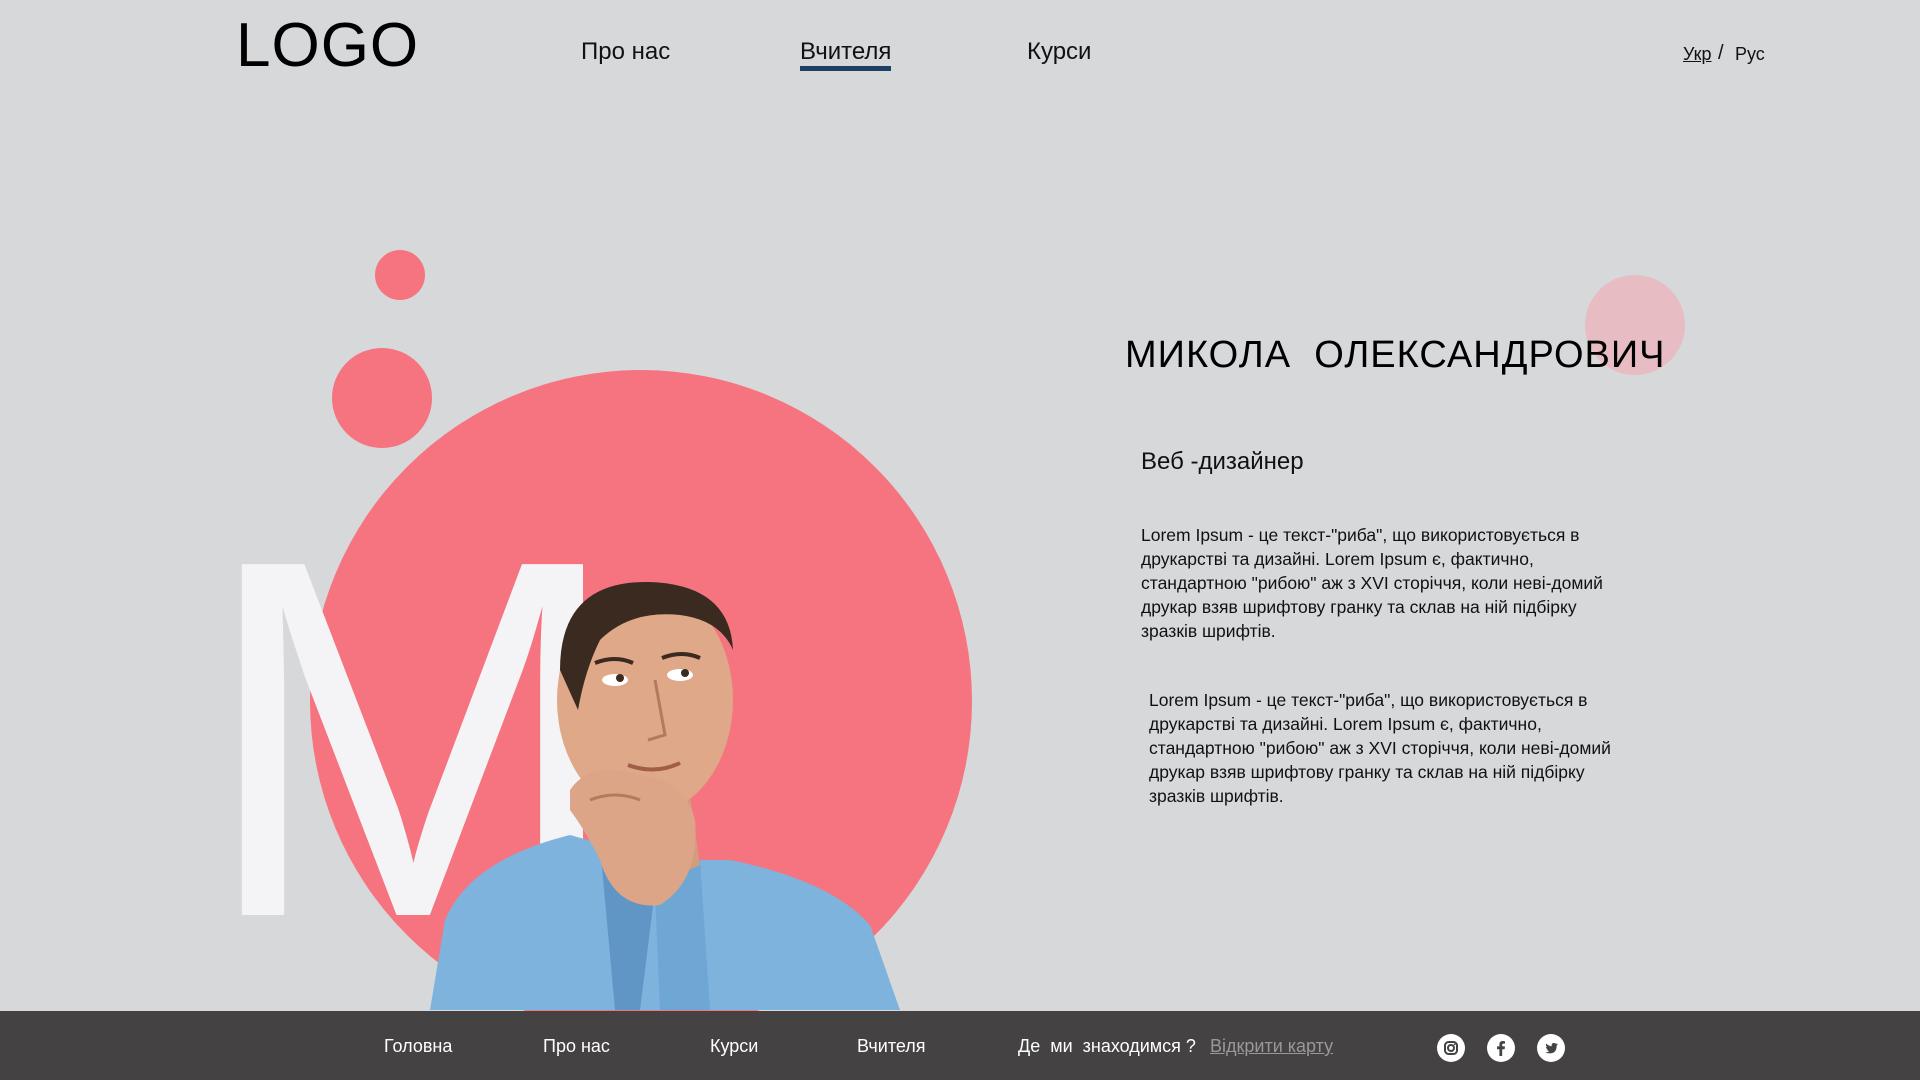 The width and height of the screenshot is (1920, 1080). What do you see at coordinates (1697, 54) in the screenshot?
I see `language-ukrainian: Укр` at bounding box center [1697, 54].